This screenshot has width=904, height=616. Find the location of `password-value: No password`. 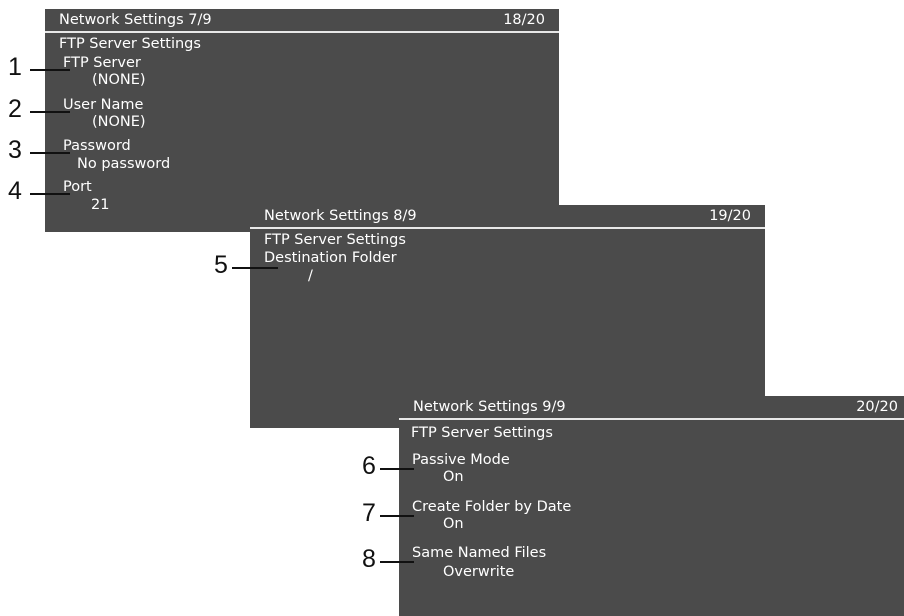

password-value: No password is located at coordinates (124, 164).